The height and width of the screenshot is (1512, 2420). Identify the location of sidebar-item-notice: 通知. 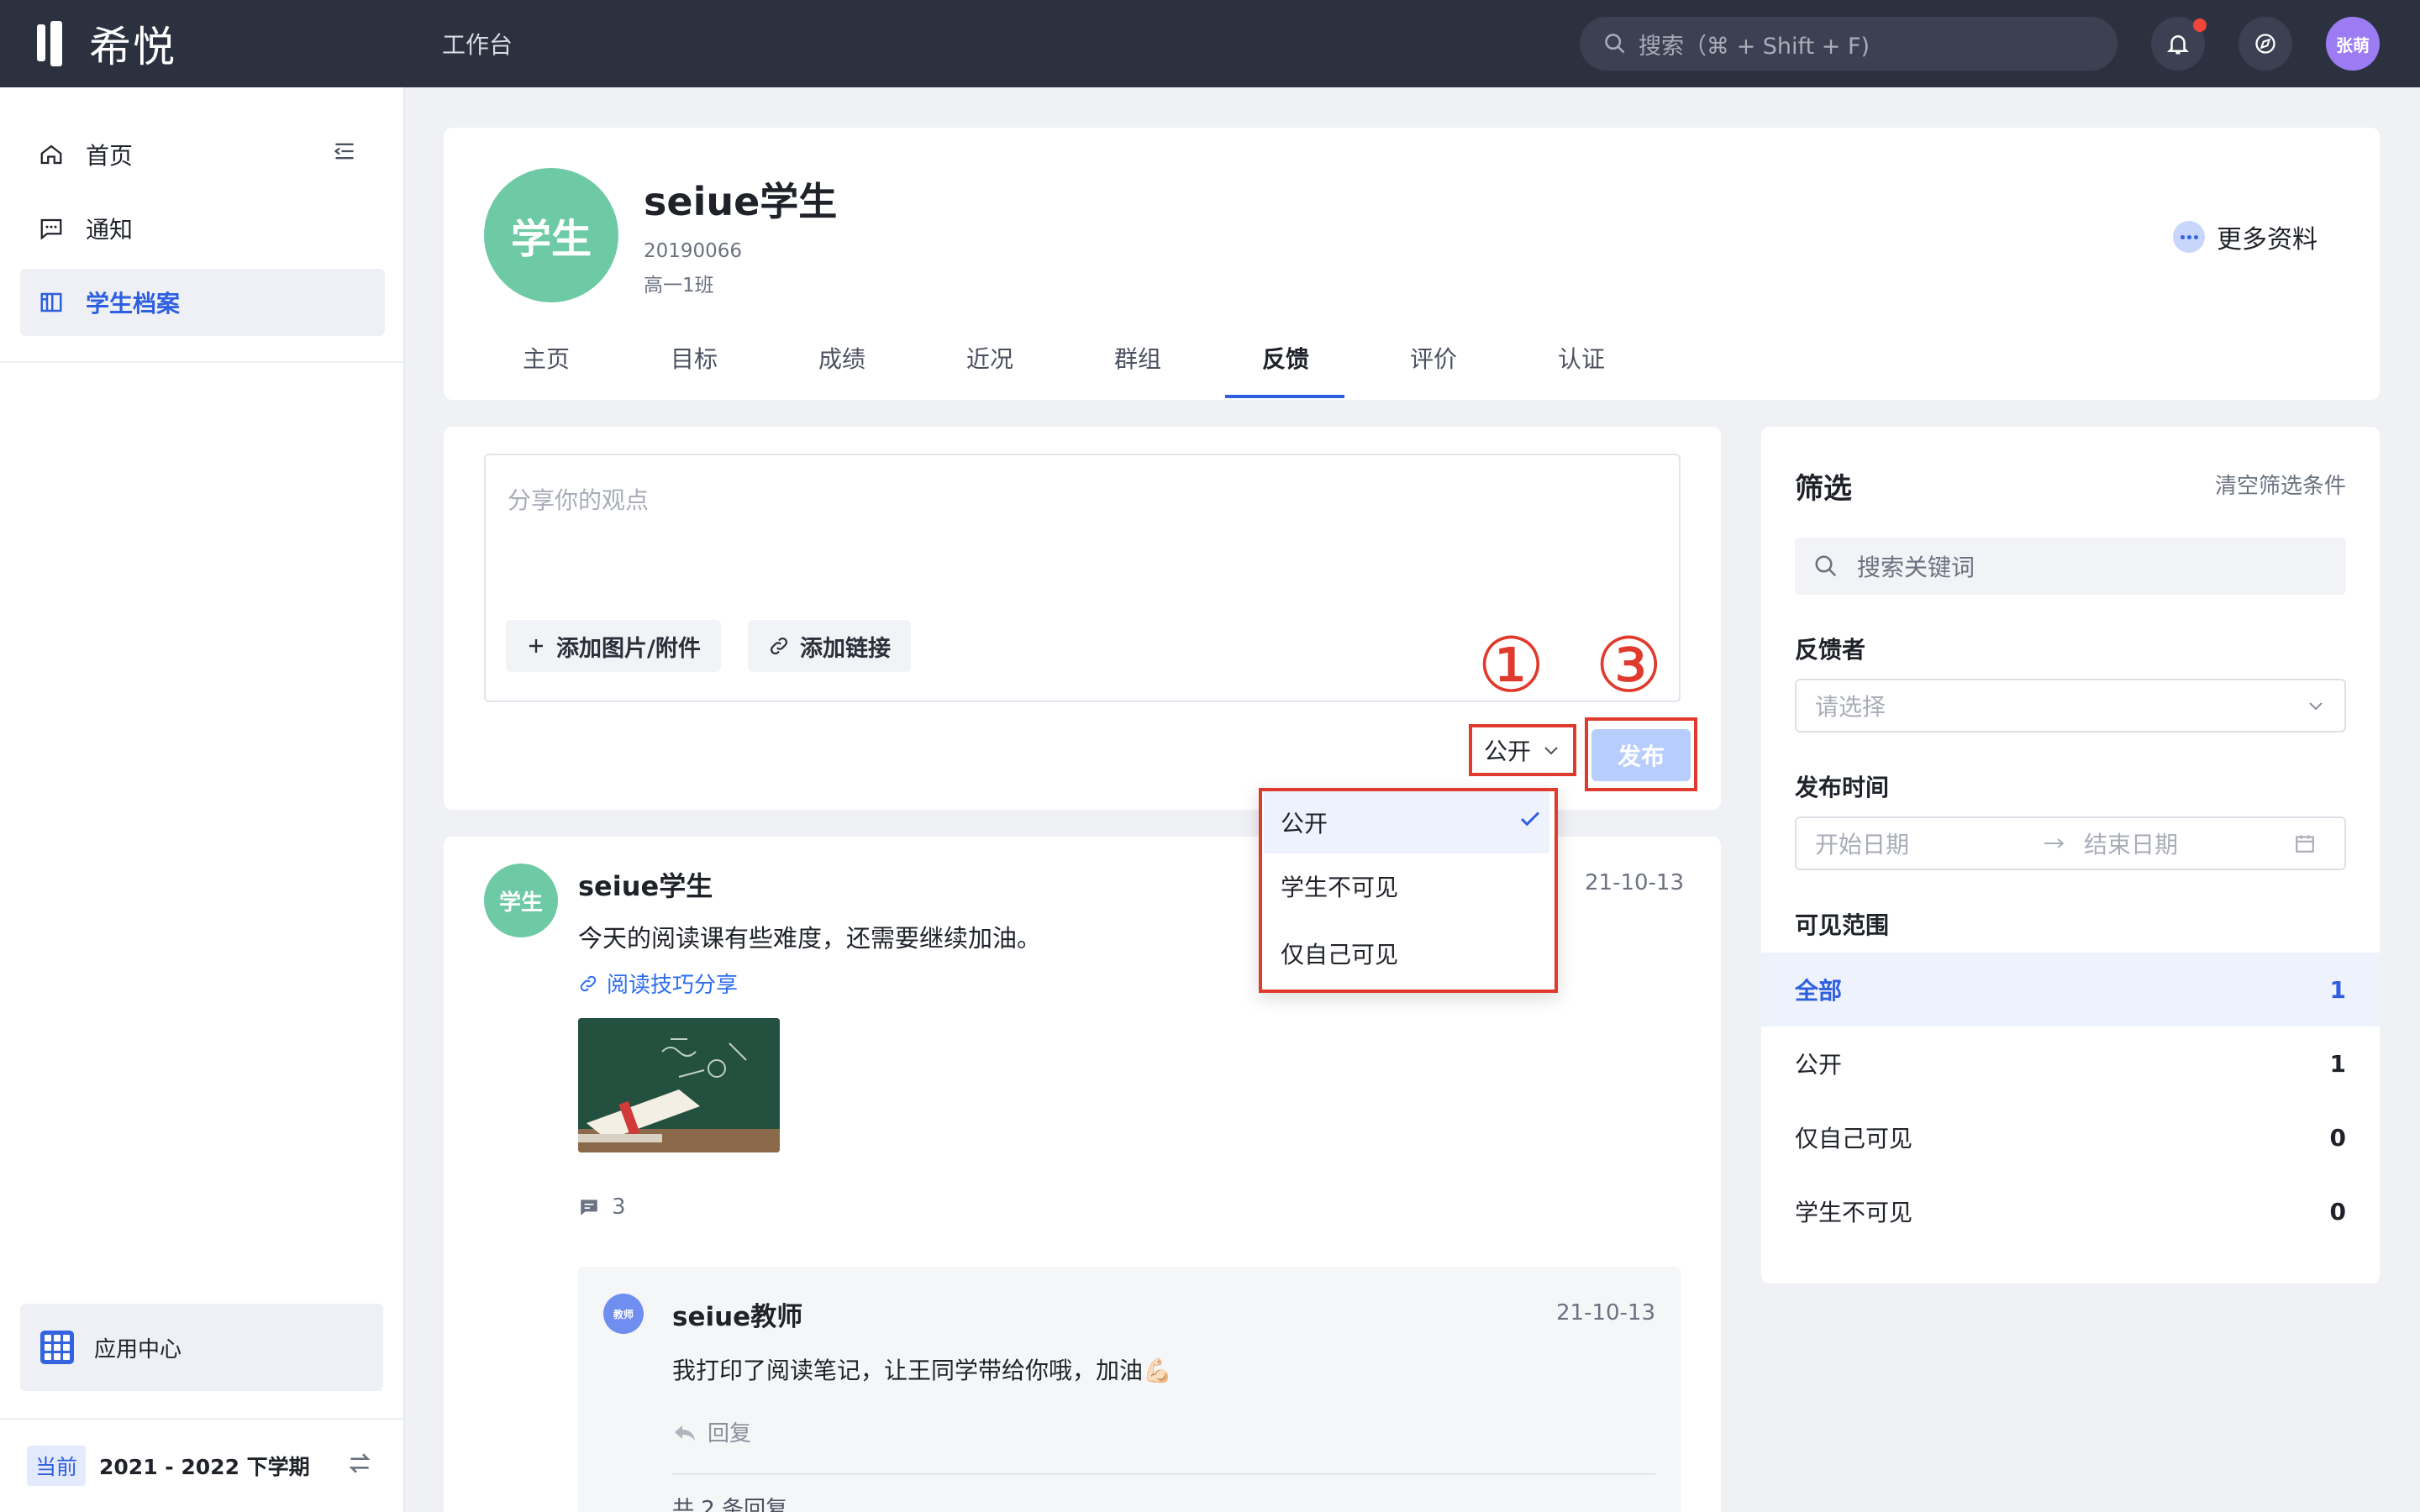
(202, 228).